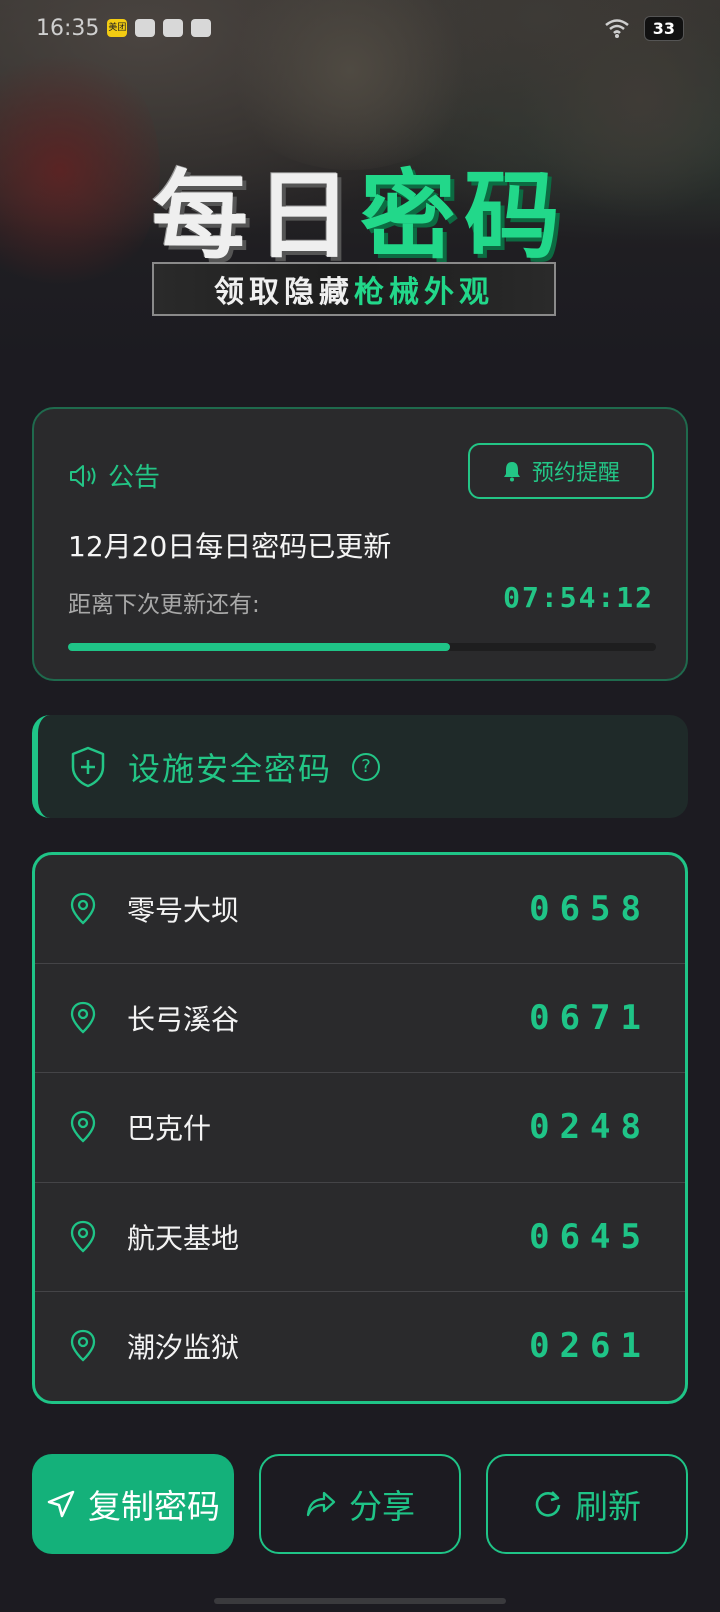  I want to click on notice-title: 12月20日每日密码已更新, so click(230, 546).